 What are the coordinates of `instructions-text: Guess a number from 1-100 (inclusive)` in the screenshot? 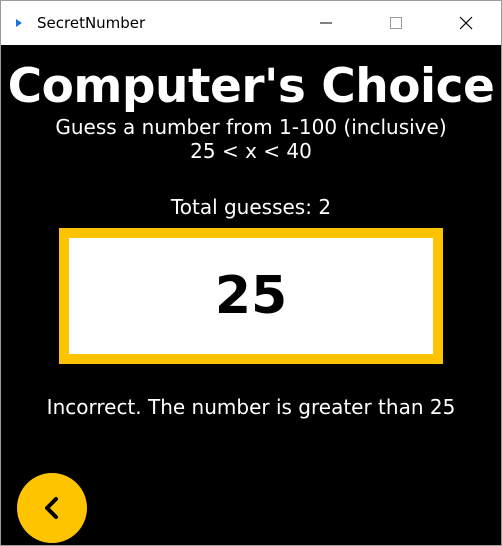 It's located at (251, 127).